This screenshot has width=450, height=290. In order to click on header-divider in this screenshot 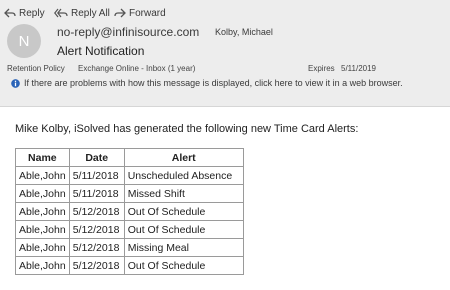, I will do `click(225, 106)`.